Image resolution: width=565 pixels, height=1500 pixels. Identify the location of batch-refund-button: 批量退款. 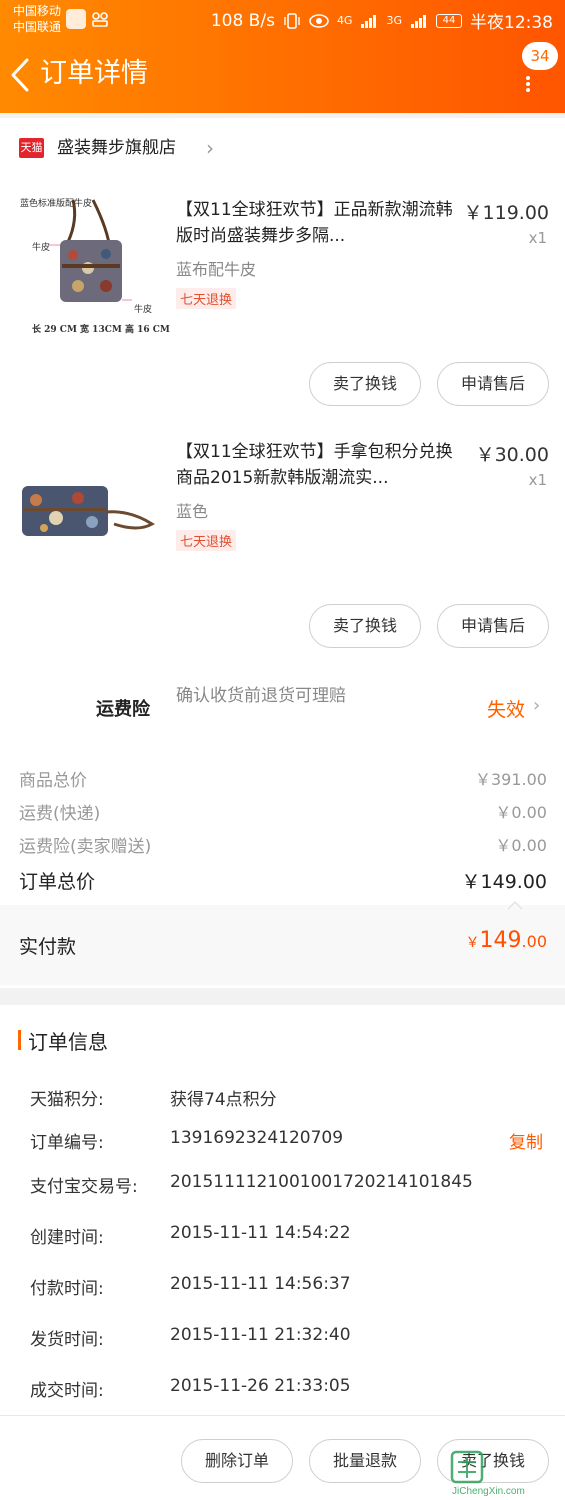
(365, 1461).